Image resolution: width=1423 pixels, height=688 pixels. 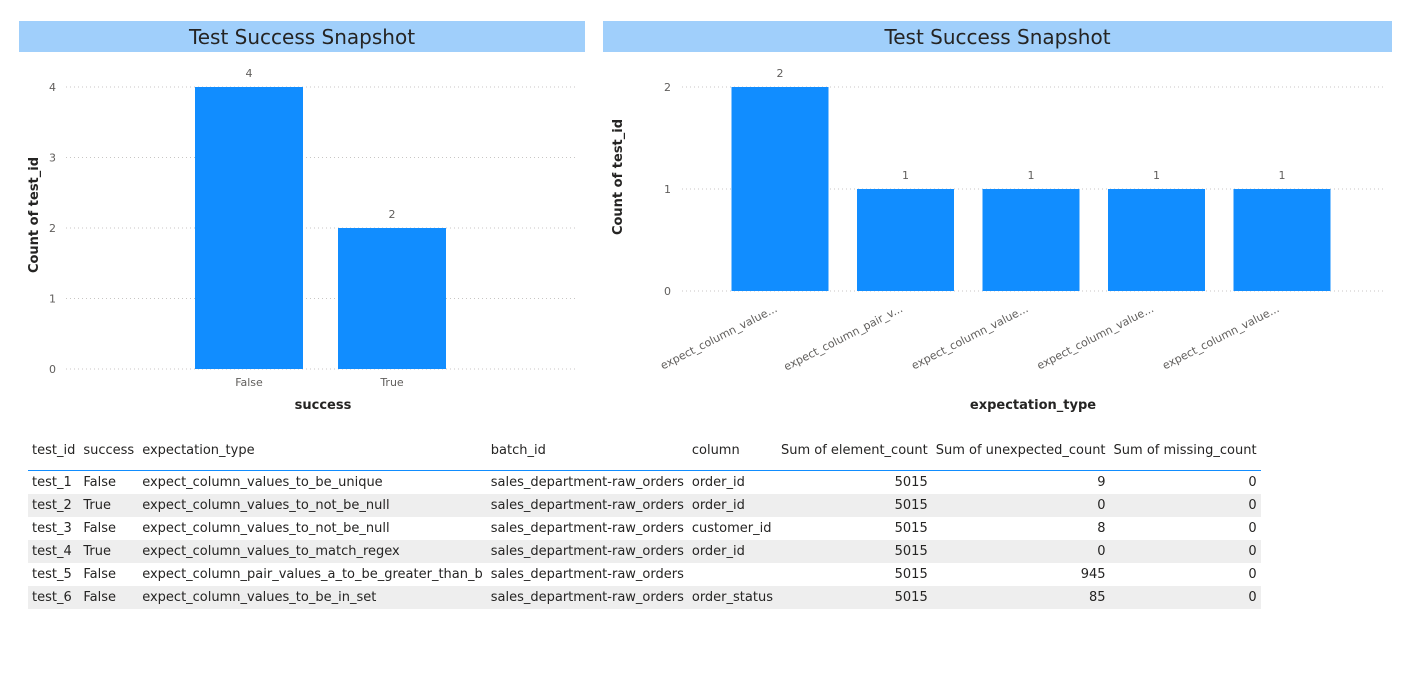 What do you see at coordinates (1101, 528) in the screenshot?
I see `cell-unexpected-count: 8` at bounding box center [1101, 528].